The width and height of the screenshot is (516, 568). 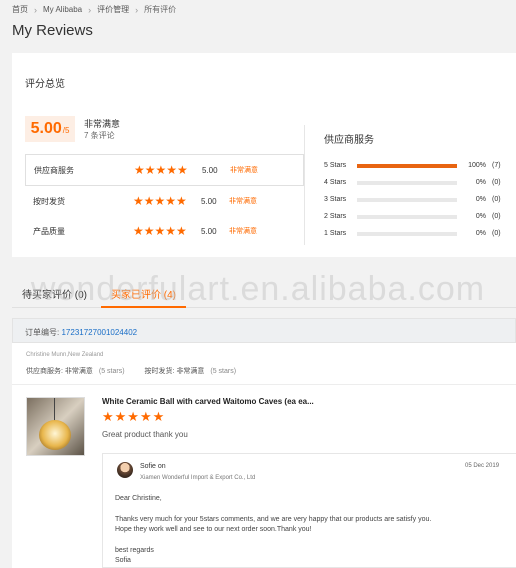 What do you see at coordinates (113, 9) in the screenshot?
I see `breadcrumb-review-management: 评价管理` at bounding box center [113, 9].